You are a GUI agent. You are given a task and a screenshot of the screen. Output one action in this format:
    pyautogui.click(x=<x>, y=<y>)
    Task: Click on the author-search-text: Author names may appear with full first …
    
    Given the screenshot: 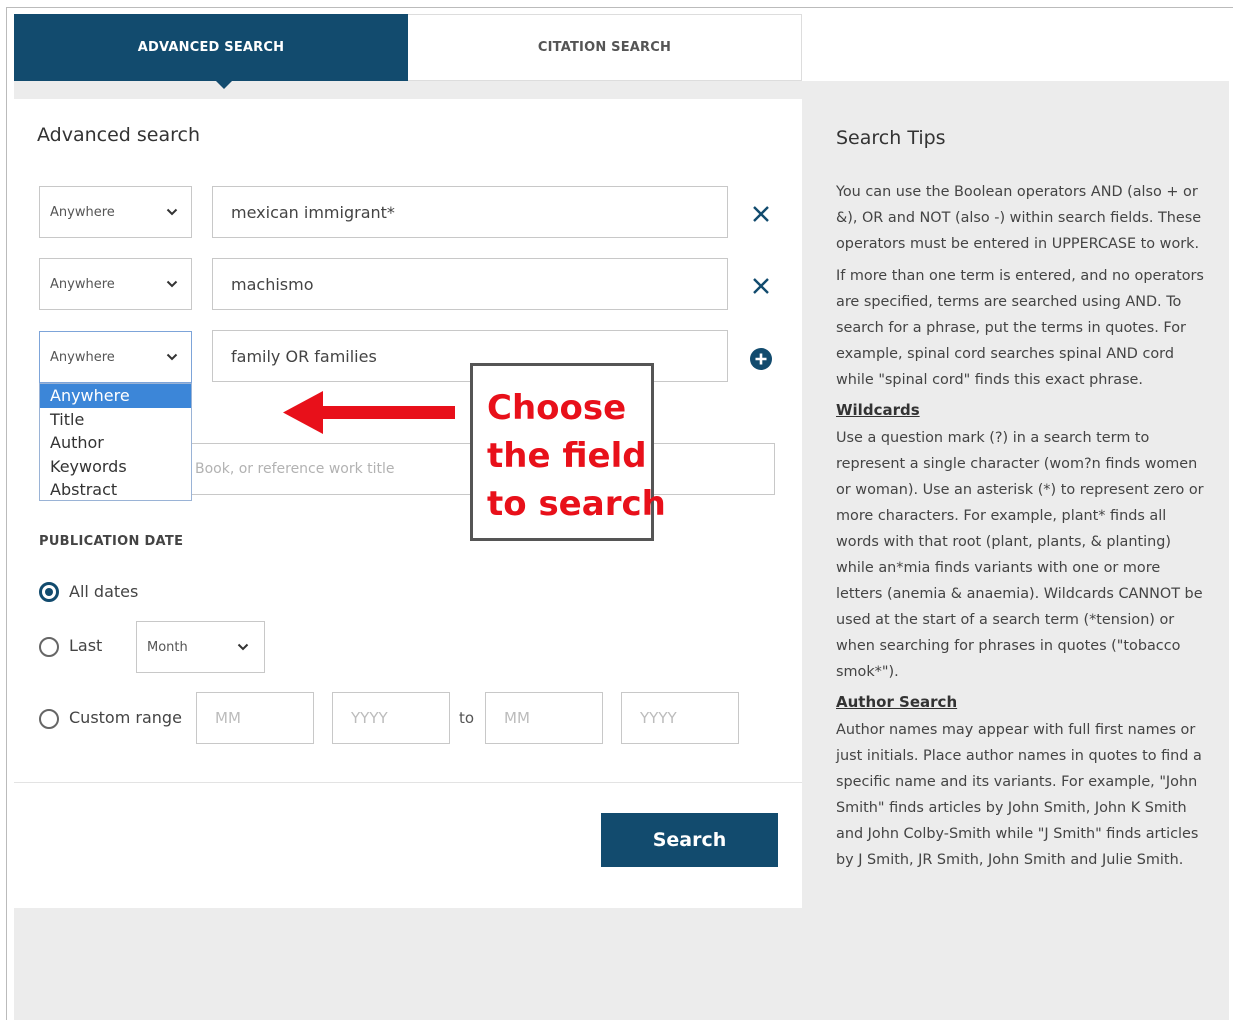 What is the action you would take?
    pyautogui.click(x=1019, y=795)
    